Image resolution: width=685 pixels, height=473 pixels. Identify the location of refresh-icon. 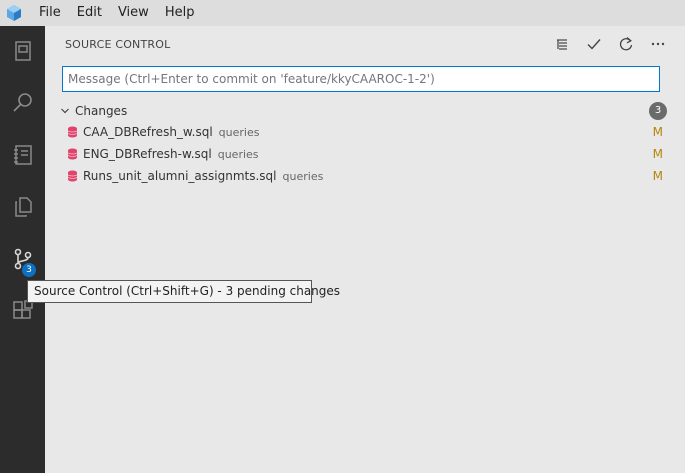
(626, 44).